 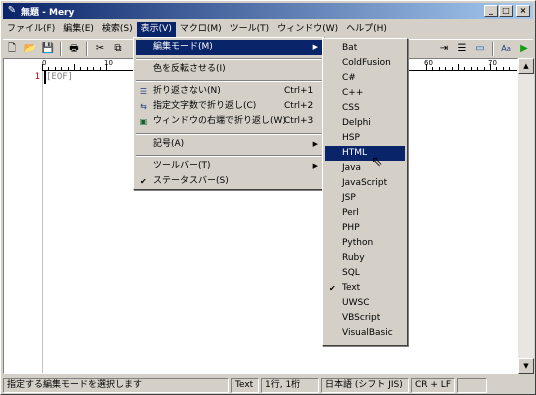 What do you see at coordinates (48, 12) in the screenshot?
I see `window-title: 無題 - Mery` at bounding box center [48, 12].